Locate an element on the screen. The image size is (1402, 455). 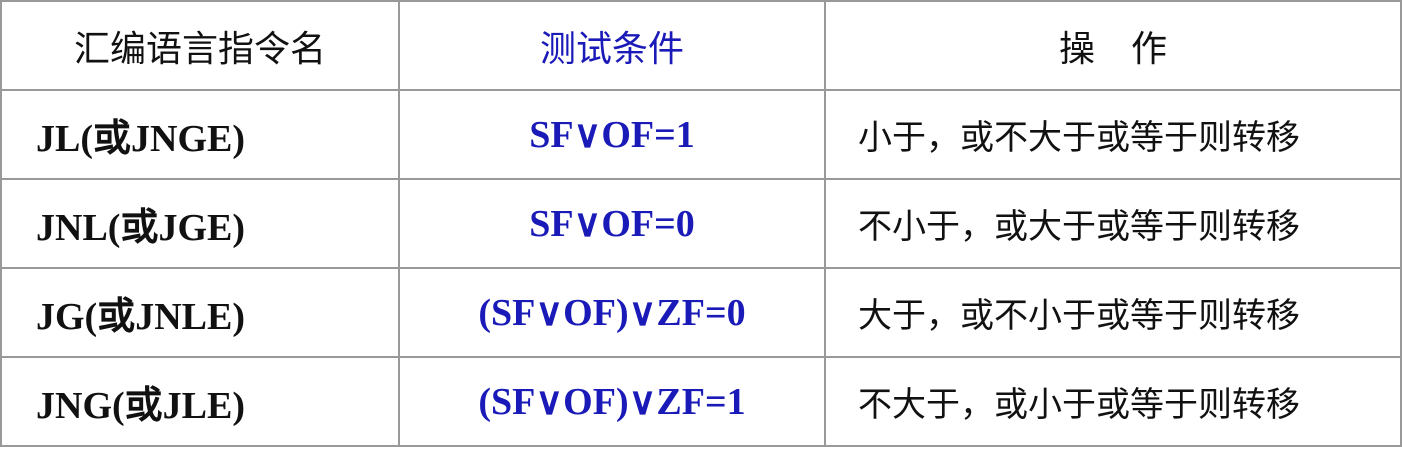
instruction-cell: JNG(或JLE) is located at coordinates (200, 401).